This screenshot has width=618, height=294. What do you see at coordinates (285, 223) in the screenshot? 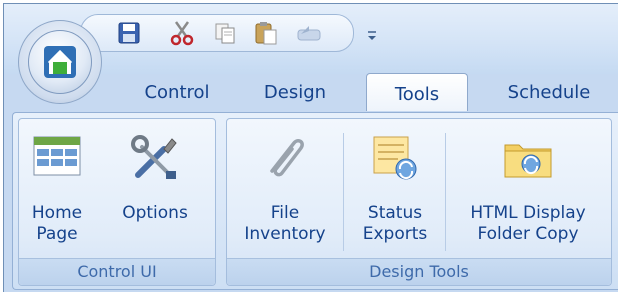
I see `button-label: File Inventory` at bounding box center [285, 223].